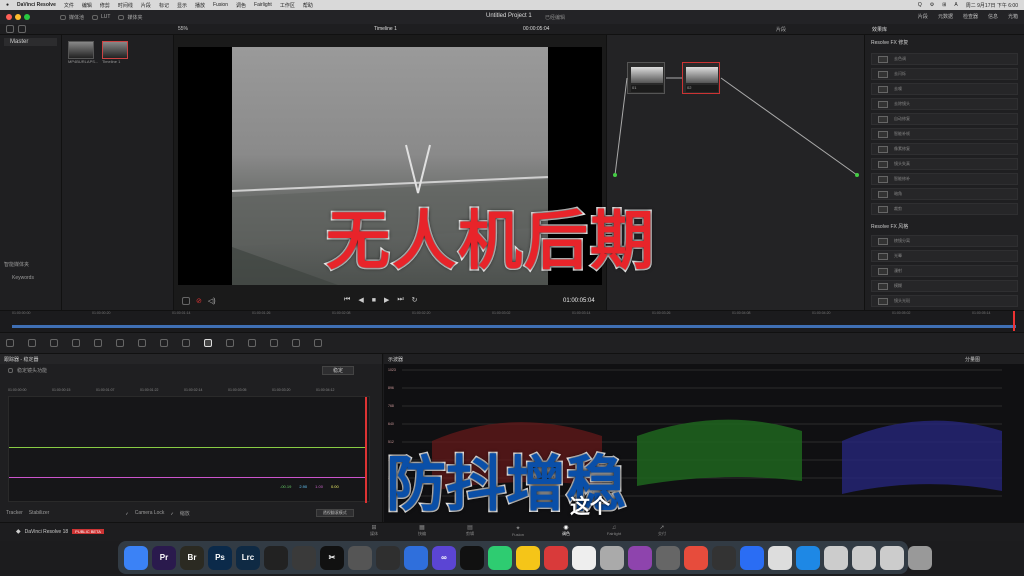  I want to click on stop-icon: ■, so click(374, 300).